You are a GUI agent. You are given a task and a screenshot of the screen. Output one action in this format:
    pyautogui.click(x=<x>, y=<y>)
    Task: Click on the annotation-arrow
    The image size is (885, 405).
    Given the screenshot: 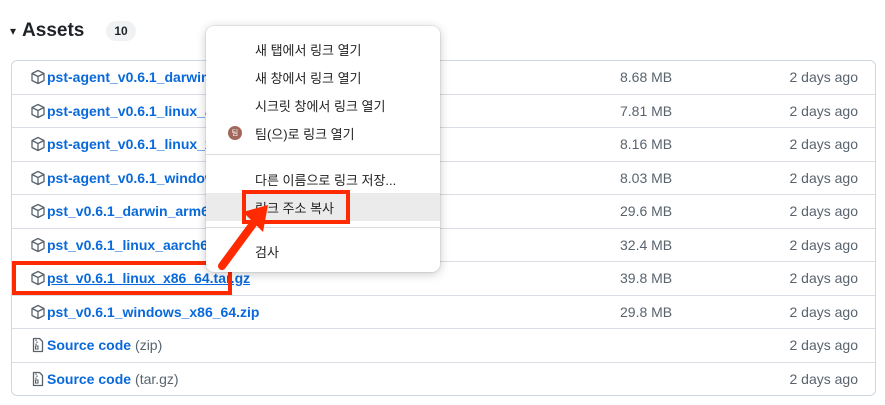 What is the action you would take?
    pyautogui.click(x=243, y=237)
    